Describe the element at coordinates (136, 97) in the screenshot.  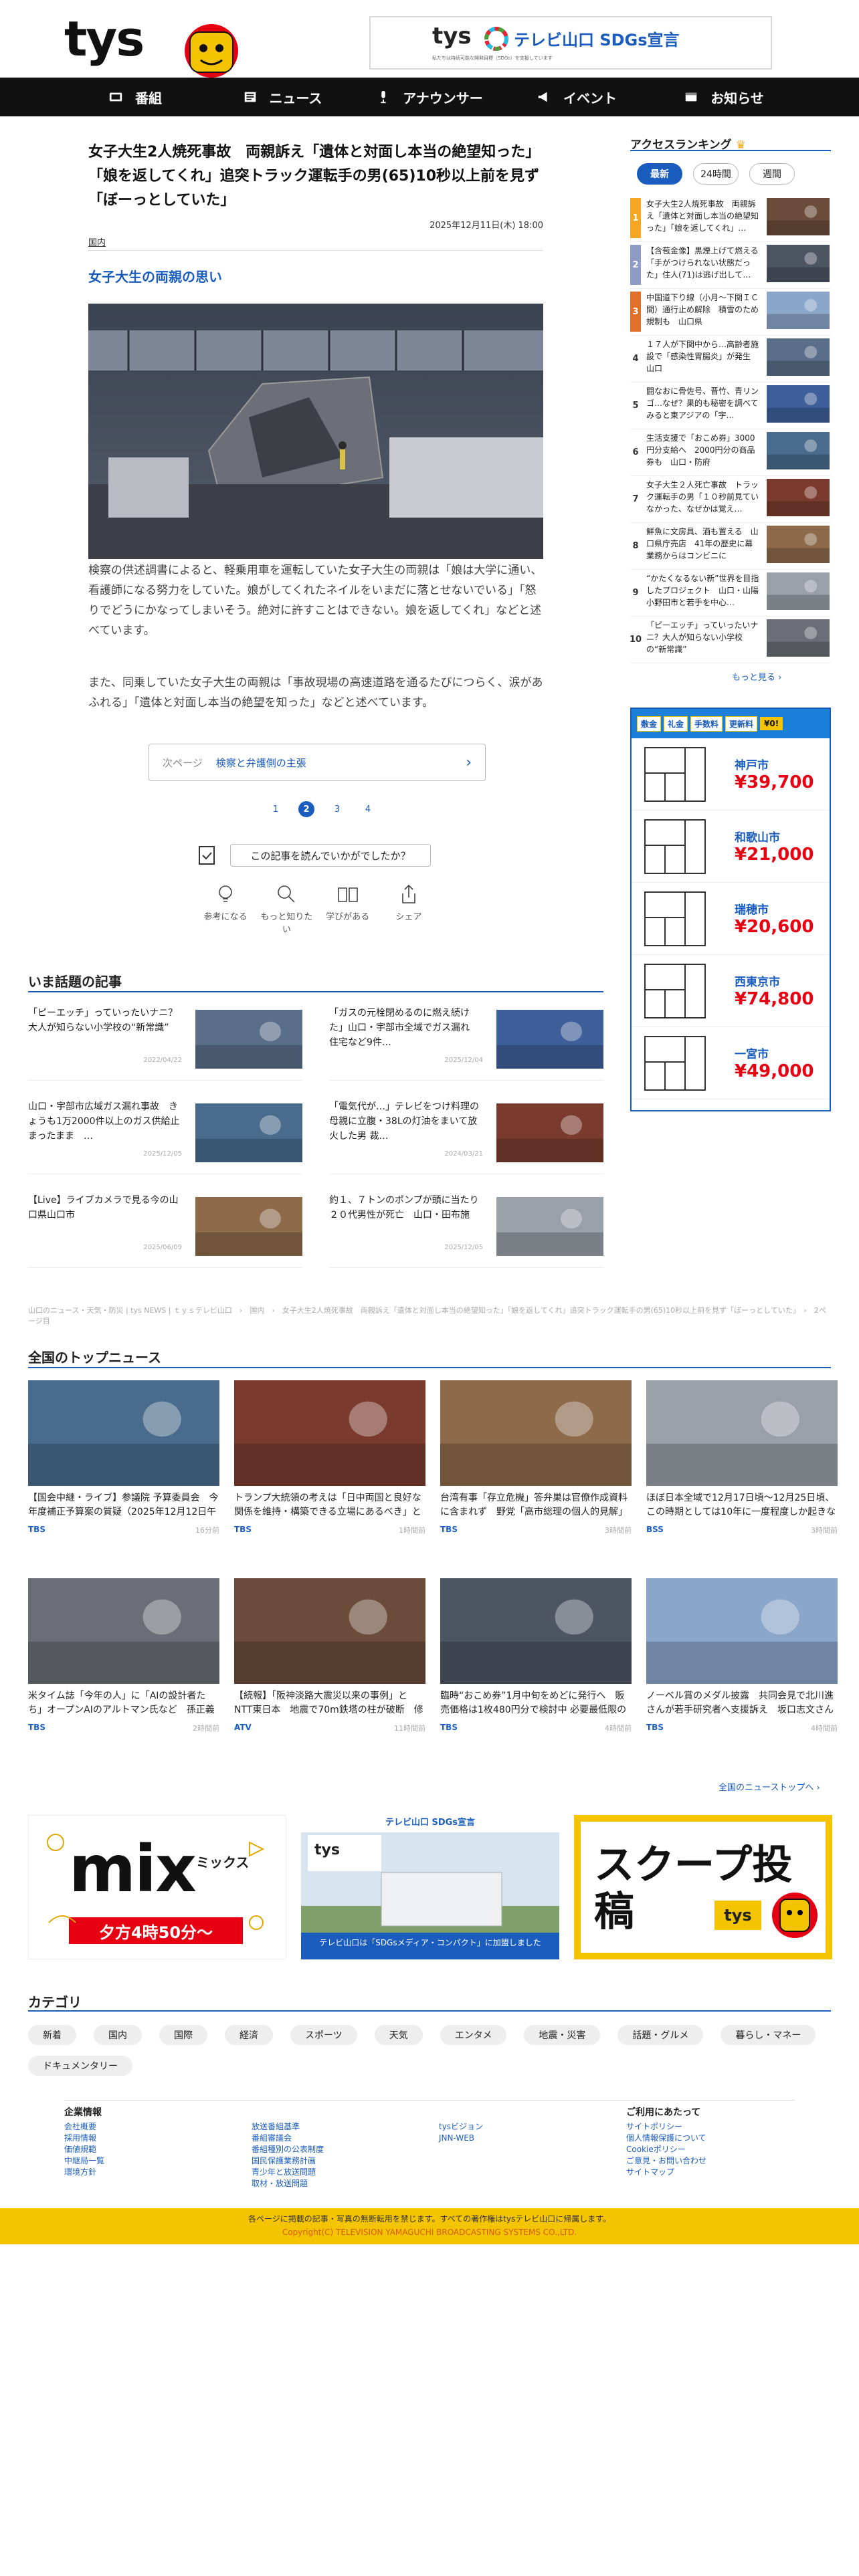
I see `nav-item-programs: 番組` at that location.